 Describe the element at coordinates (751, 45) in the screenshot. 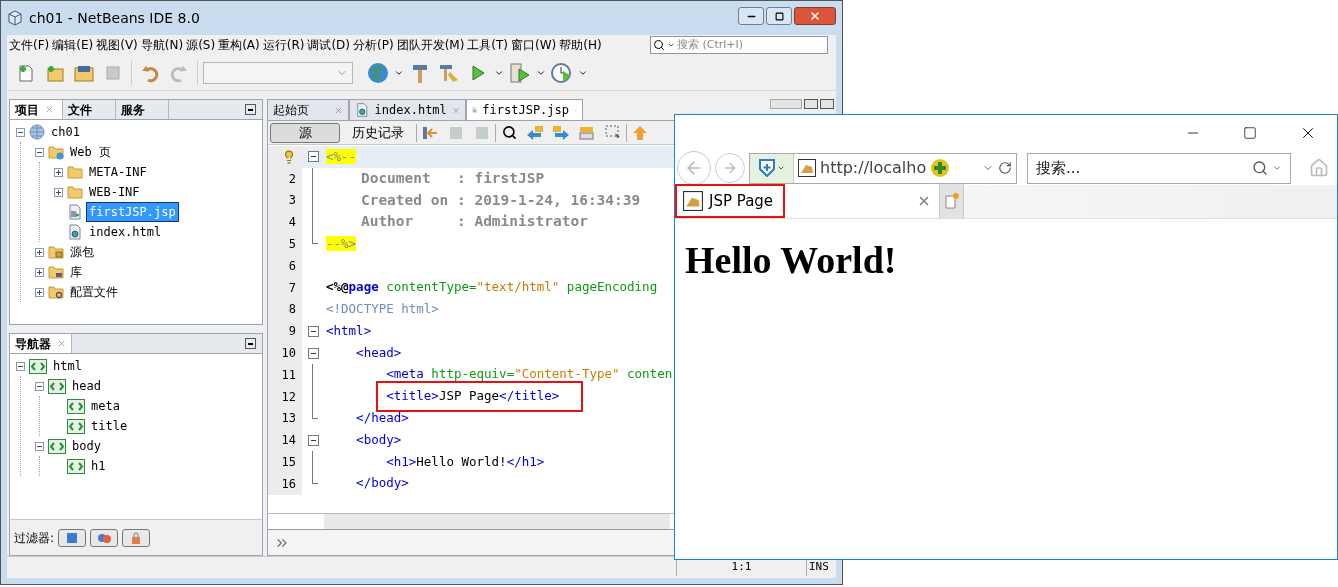

I see `search-field: 搜索 (Ctrl+I)` at that location.